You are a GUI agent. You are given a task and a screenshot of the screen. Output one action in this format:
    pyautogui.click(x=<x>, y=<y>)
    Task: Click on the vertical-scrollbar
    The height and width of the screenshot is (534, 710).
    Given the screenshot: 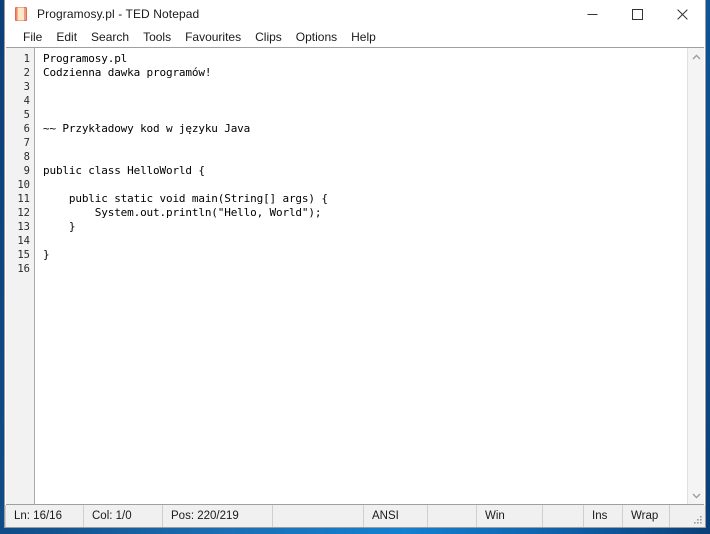 What is the action you would take?
    pyautogui.click(x=695, y=276)
    